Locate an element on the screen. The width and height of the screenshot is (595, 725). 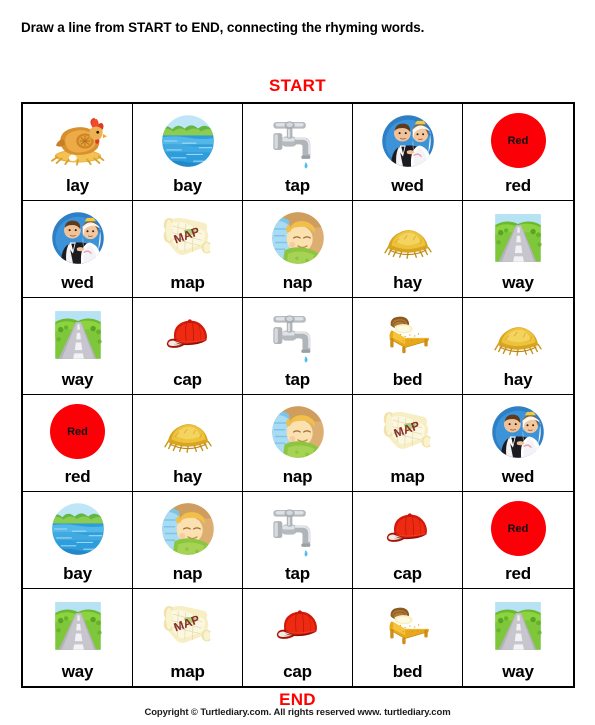
grid-cell-r1c2: bay is located at coordinates (188, 152).